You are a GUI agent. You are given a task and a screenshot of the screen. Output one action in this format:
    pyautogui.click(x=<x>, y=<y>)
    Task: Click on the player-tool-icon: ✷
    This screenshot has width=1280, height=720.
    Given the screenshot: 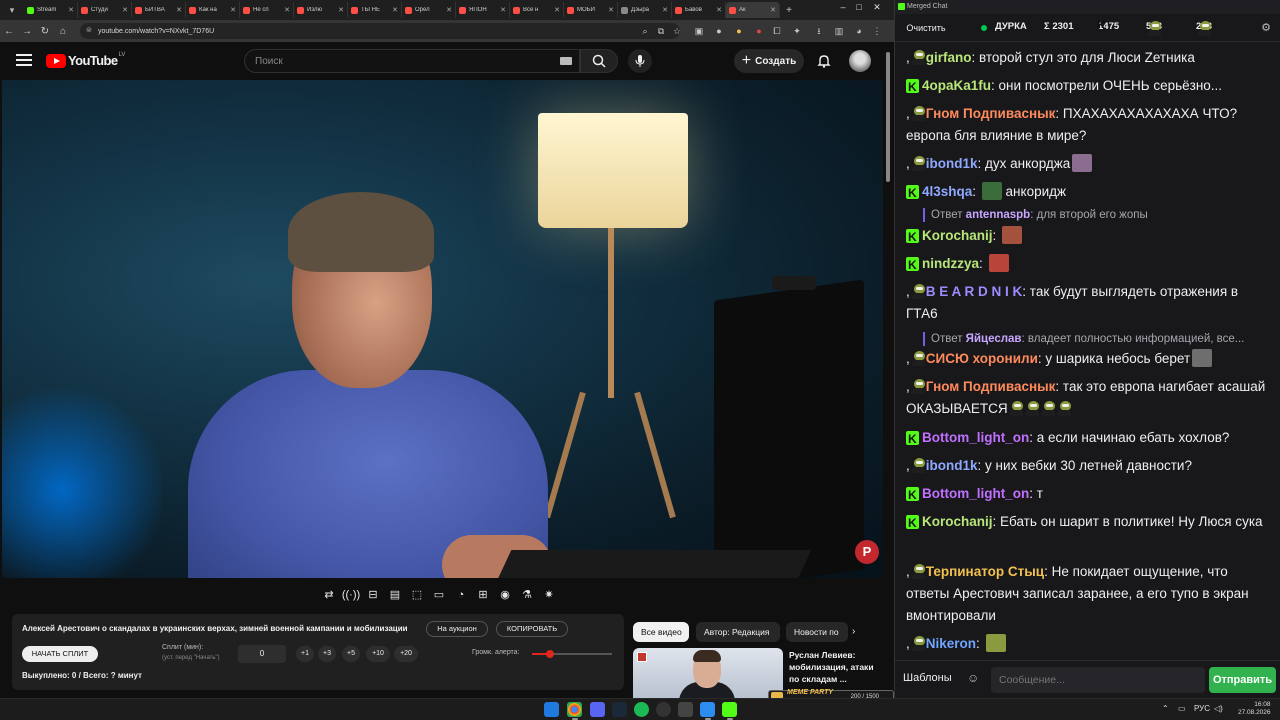 What is the action you would take?
    pyautogui.click(x=549, y=595)
    